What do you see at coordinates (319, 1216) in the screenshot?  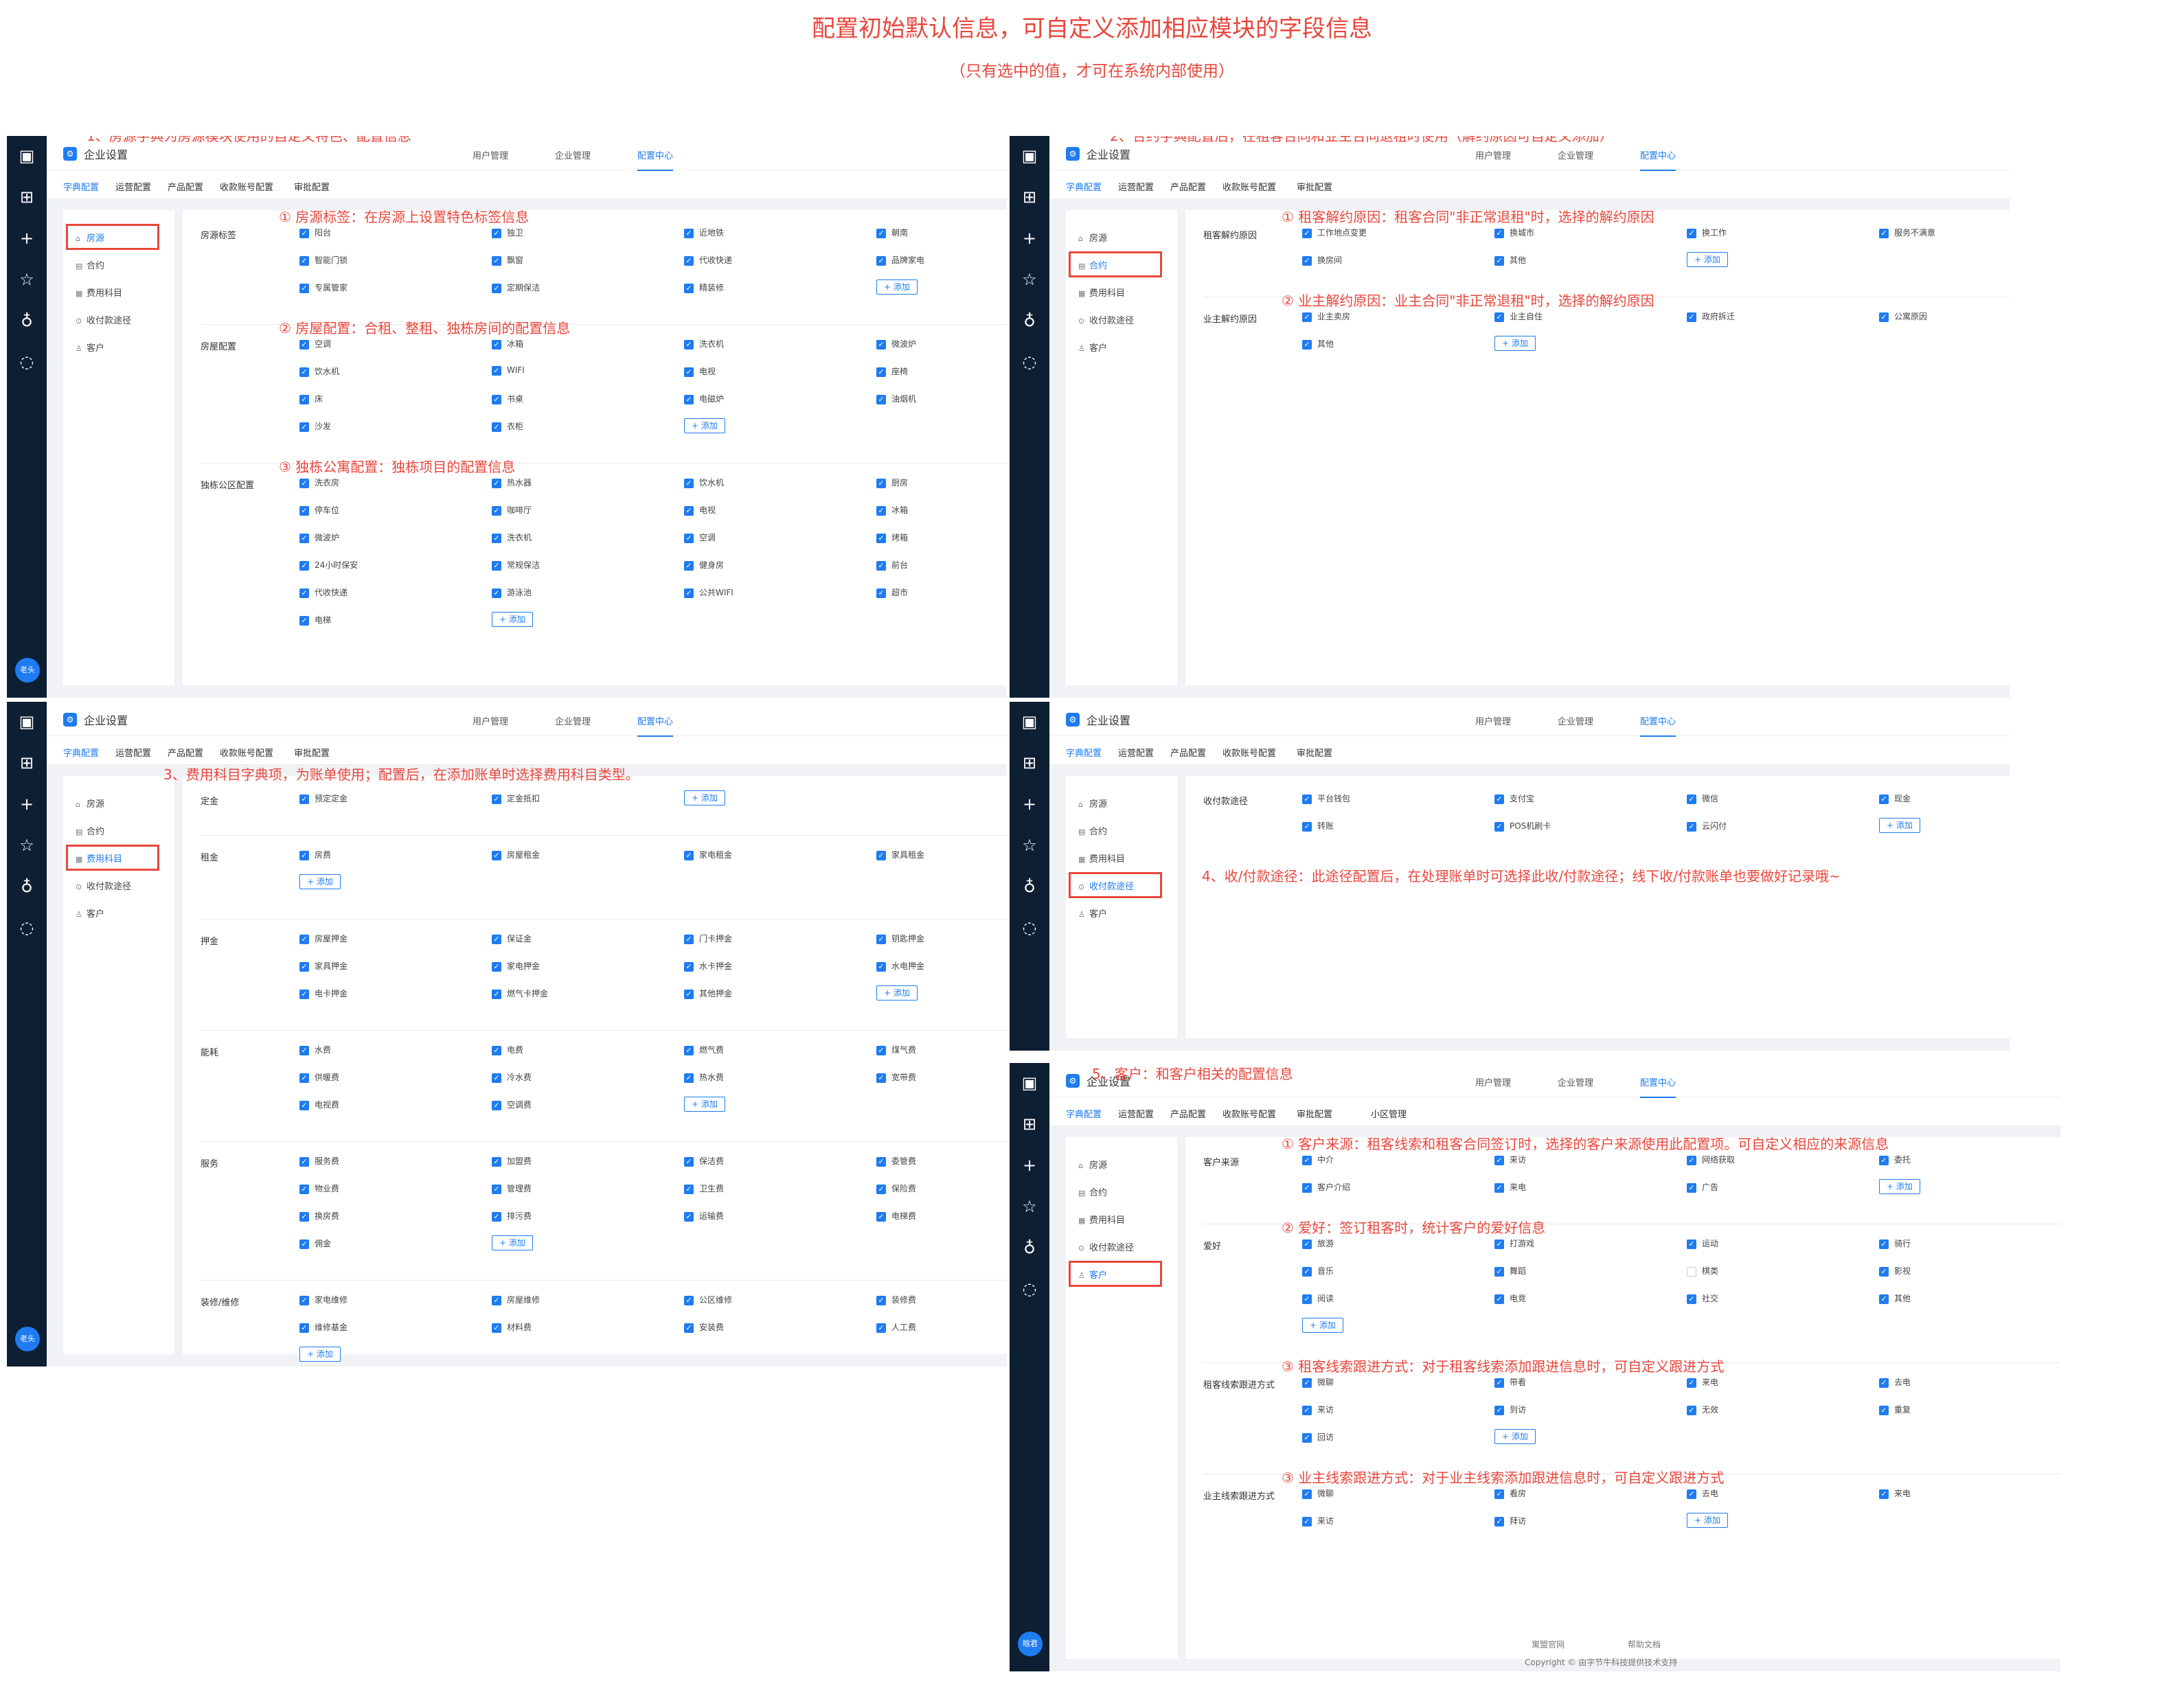 I see `checkbox-item: ✓ 换房费` at bounding box center [319, 1216].